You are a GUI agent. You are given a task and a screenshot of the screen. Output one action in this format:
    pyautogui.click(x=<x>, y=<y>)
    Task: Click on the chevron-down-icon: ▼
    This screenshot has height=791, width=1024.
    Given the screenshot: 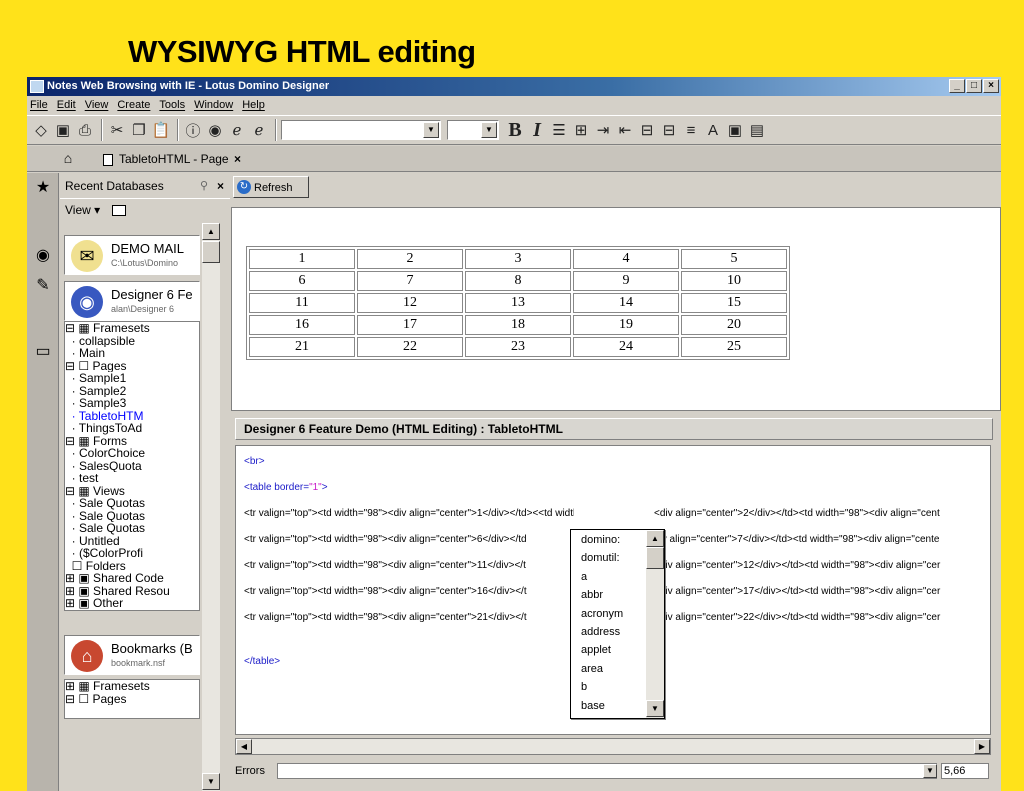 What is the action you would take?
    pyautogui.click(x=489, y=130)
    